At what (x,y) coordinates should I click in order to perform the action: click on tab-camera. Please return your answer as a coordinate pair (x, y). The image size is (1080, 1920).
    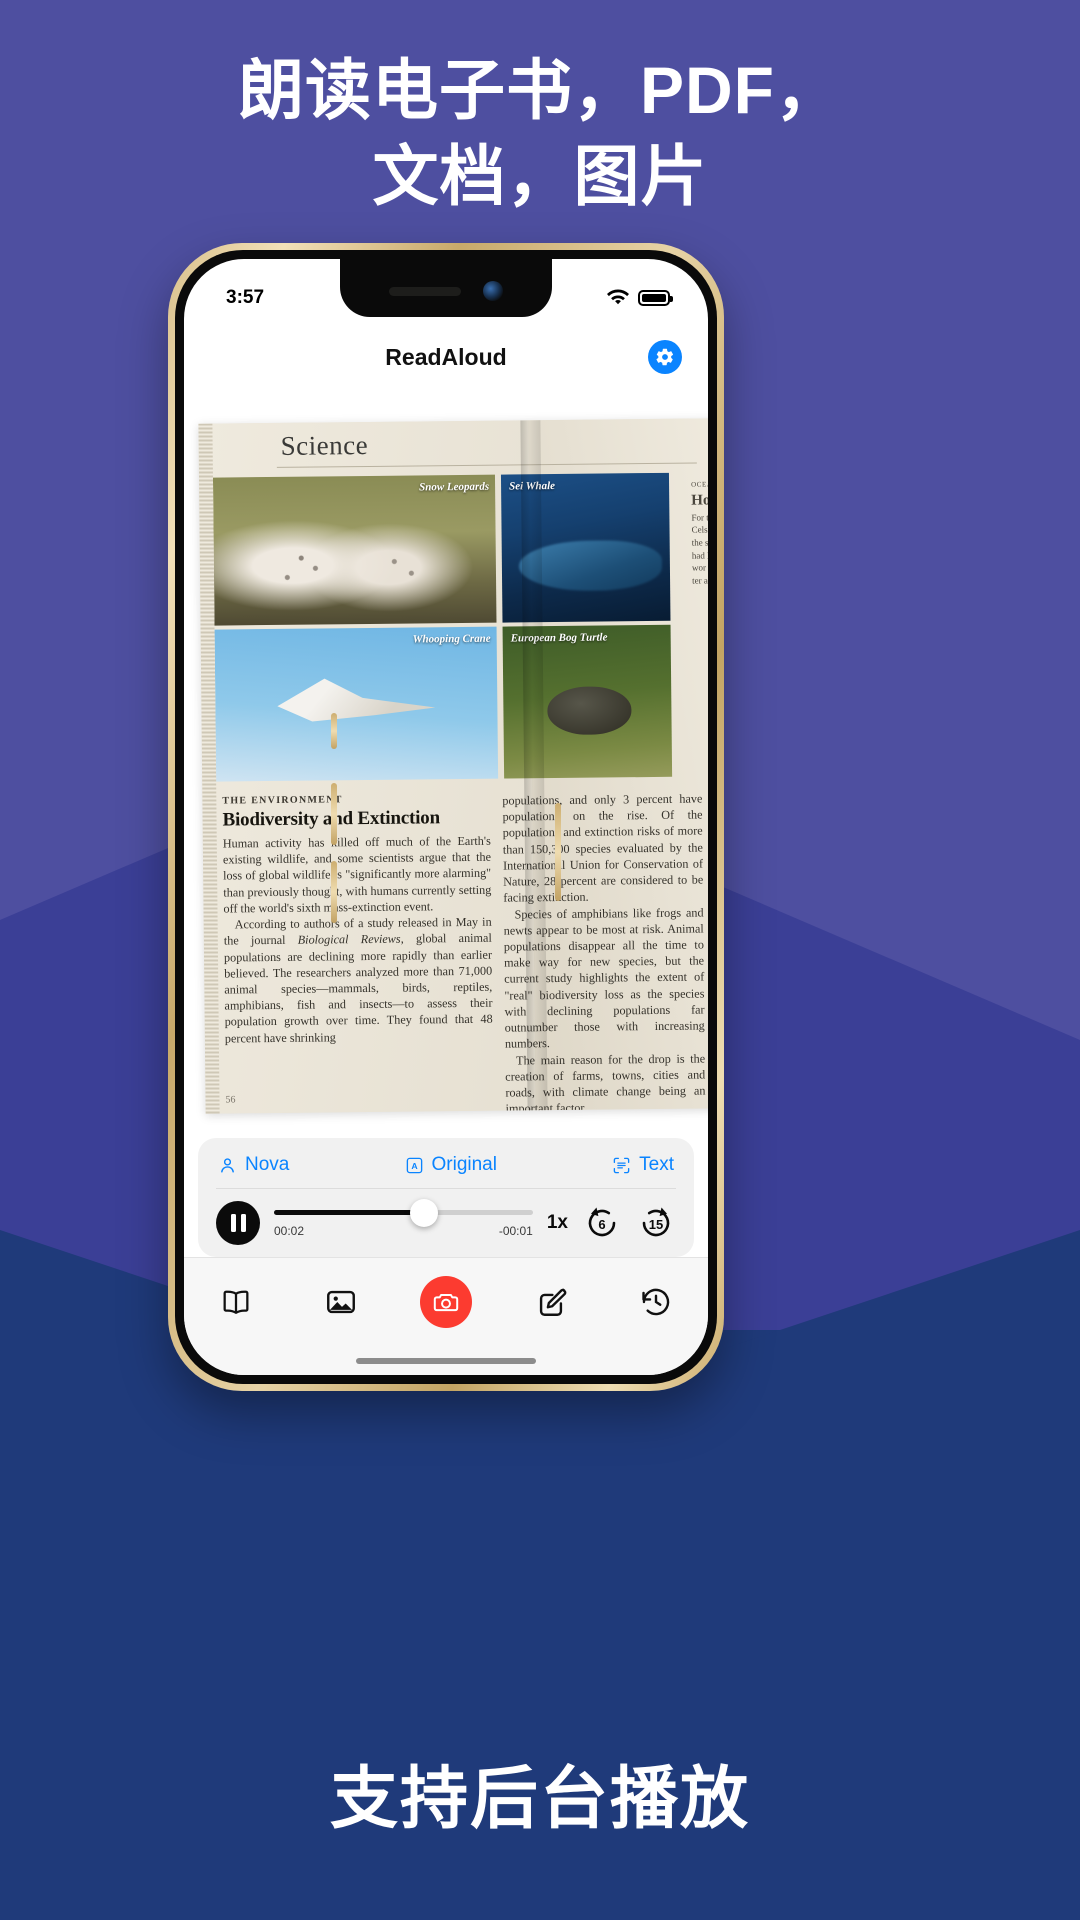
    Looking at the image, I should click on (446, 1302).